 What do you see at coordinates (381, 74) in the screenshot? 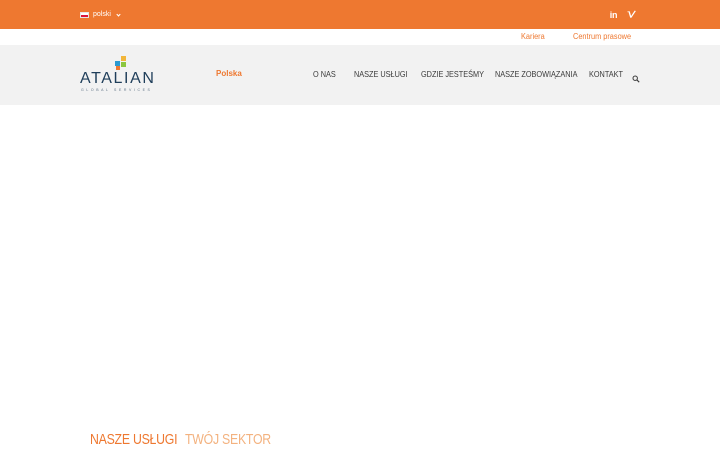
I see `nav-services: NASZE USŁUGI` at bounding box center [381, 74].